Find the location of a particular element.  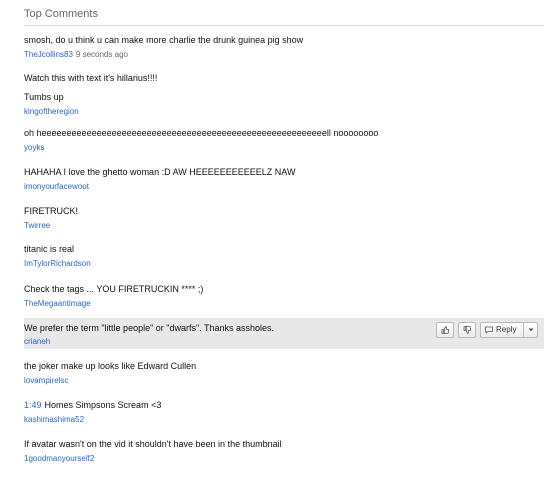

thumbs-up-button is located at coordinates (445, 330).